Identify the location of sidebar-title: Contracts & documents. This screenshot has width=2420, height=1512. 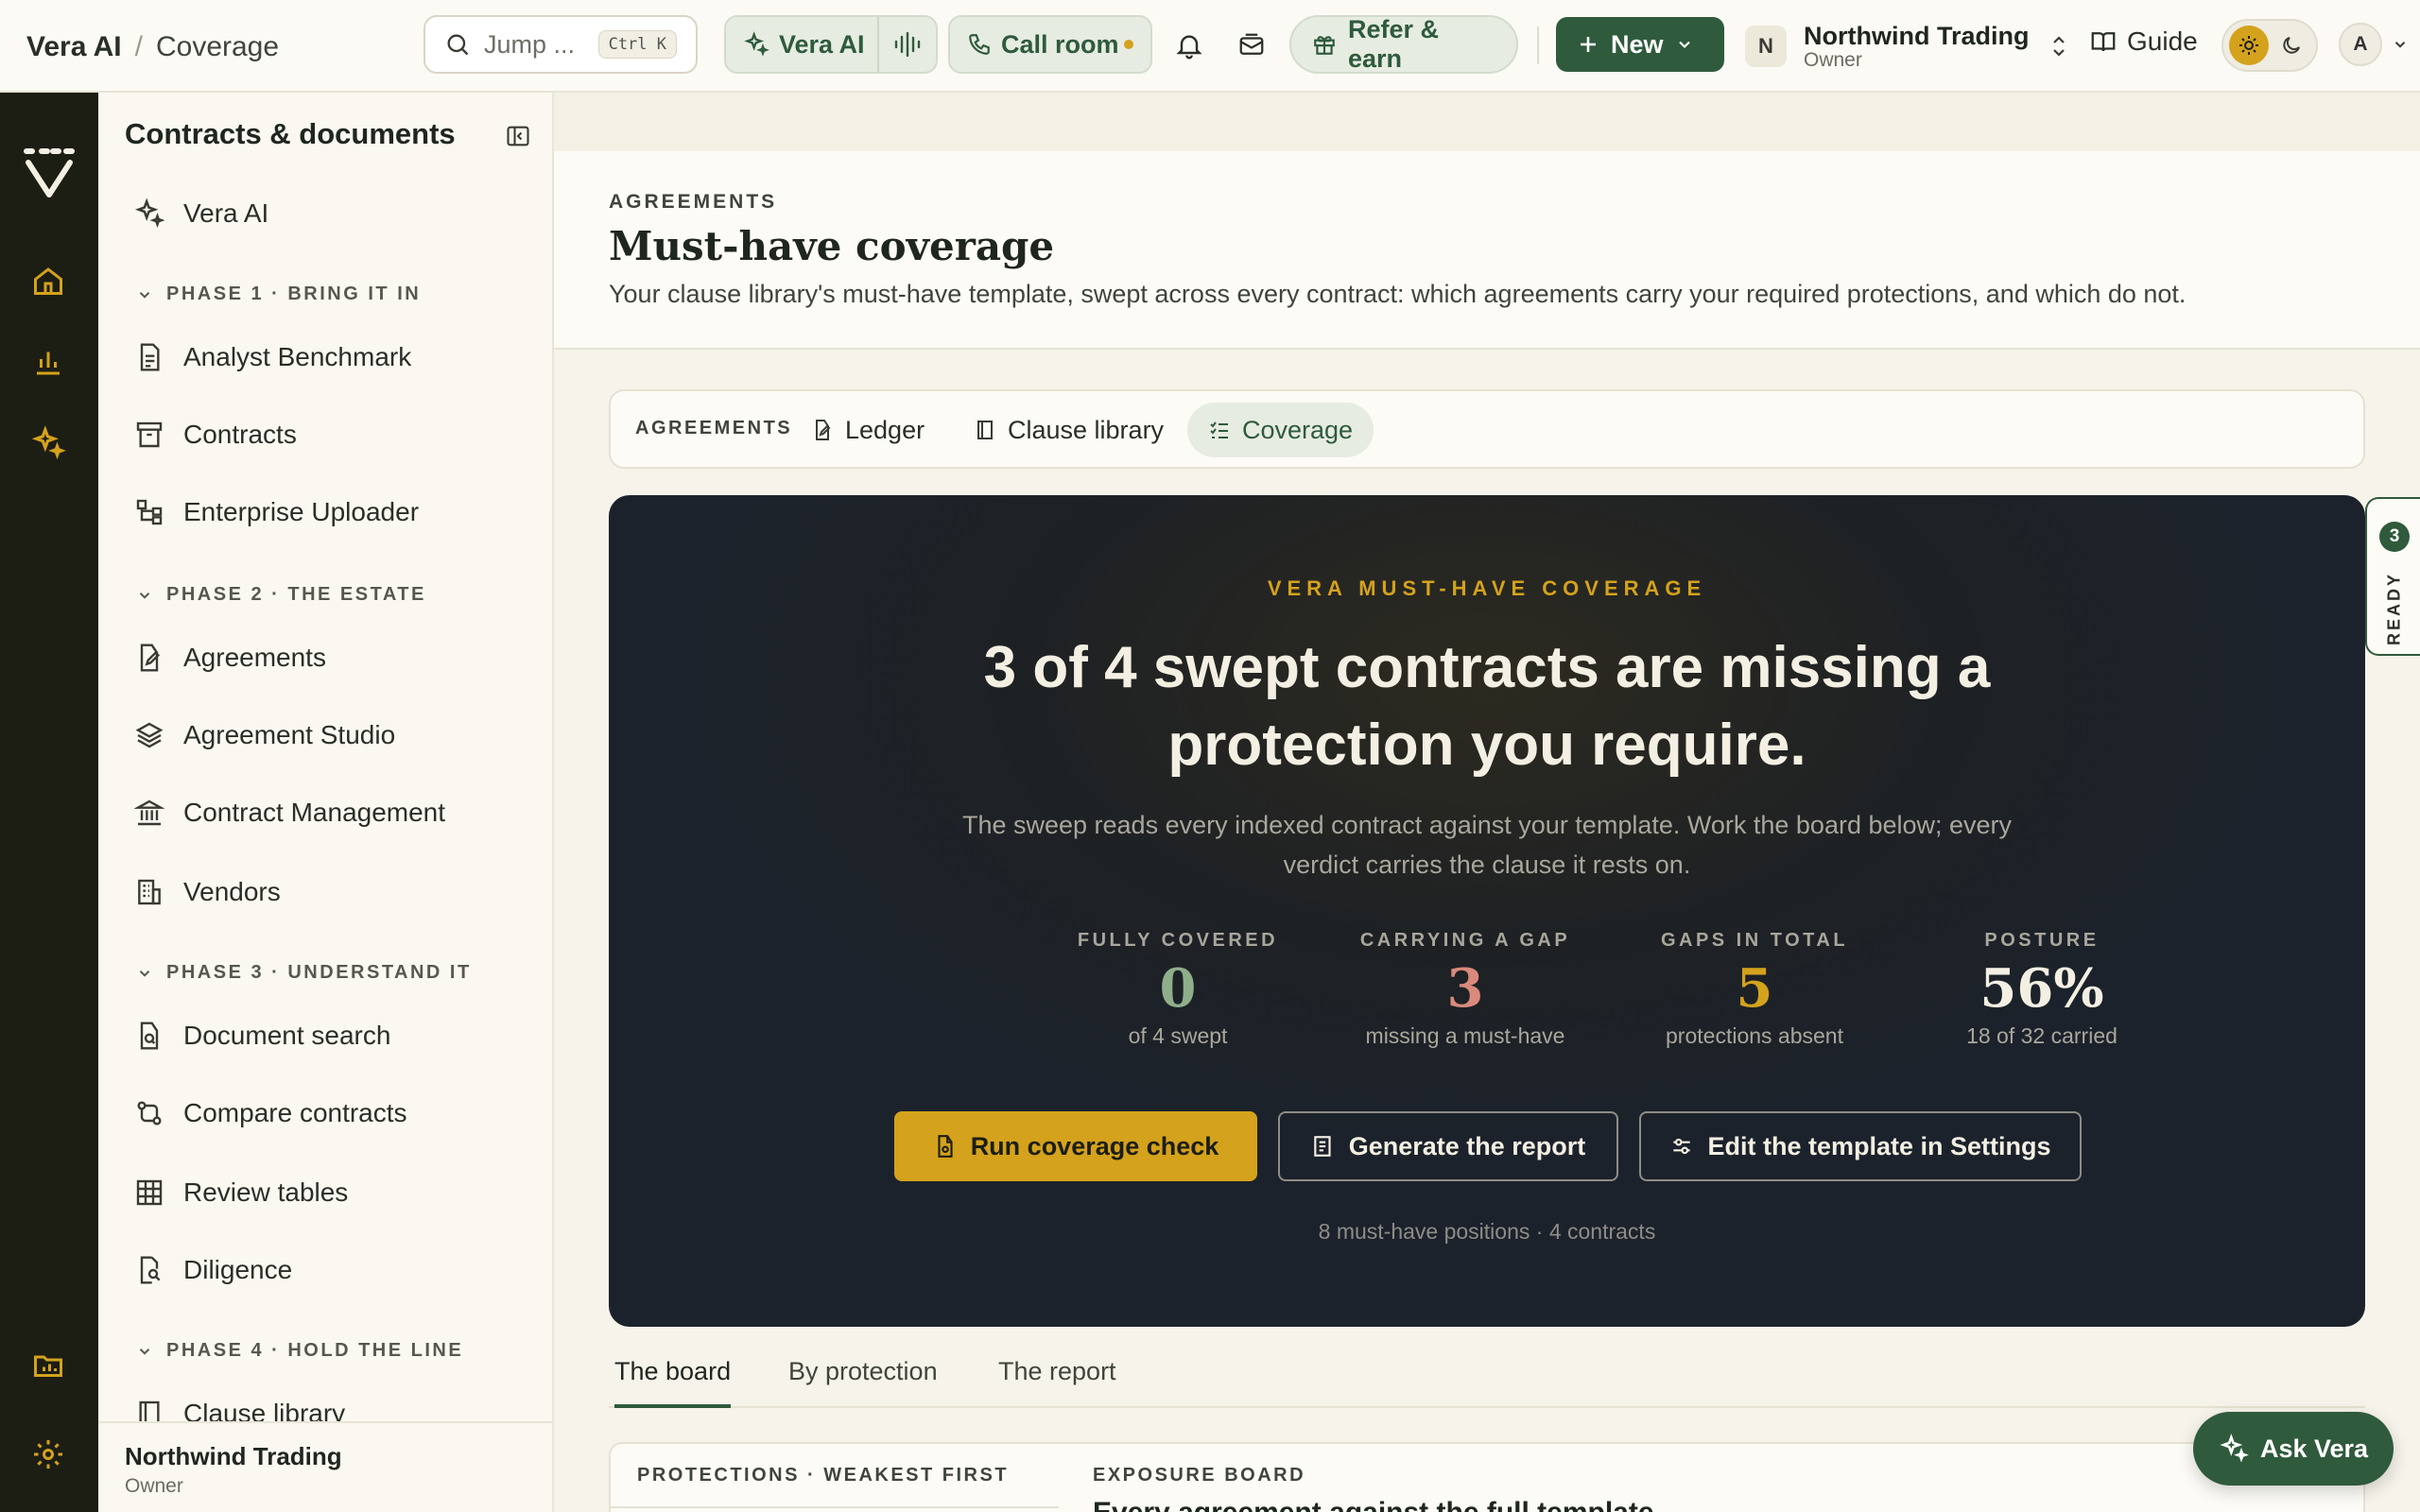
(290, 133).